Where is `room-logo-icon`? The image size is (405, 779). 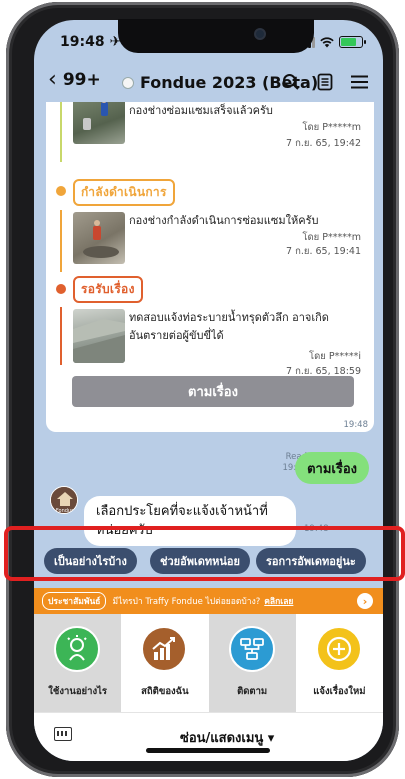
room-logo-icon is located at coordinates (128, 82).